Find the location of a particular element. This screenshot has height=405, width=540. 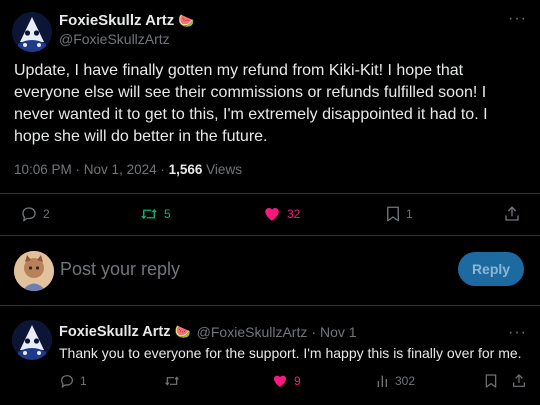

tweet-time: 10:06 PM is located at coordinates (43, 169).